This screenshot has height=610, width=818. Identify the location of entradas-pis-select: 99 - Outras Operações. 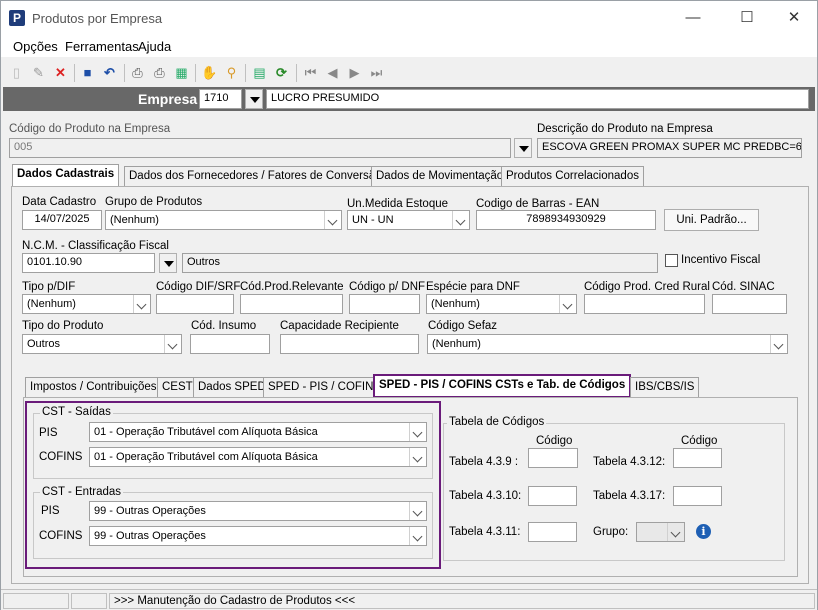
(258, 511).